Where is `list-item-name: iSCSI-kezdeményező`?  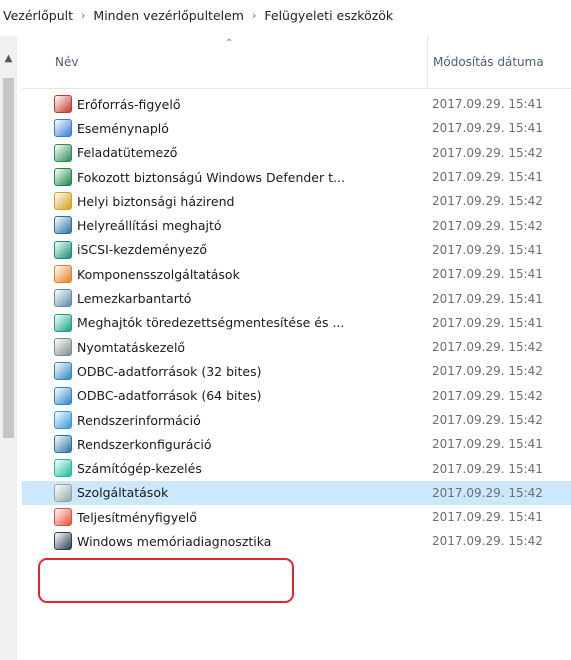
list-item-name: iSCSI-kezdeményező is located at coordinates (142, 250).